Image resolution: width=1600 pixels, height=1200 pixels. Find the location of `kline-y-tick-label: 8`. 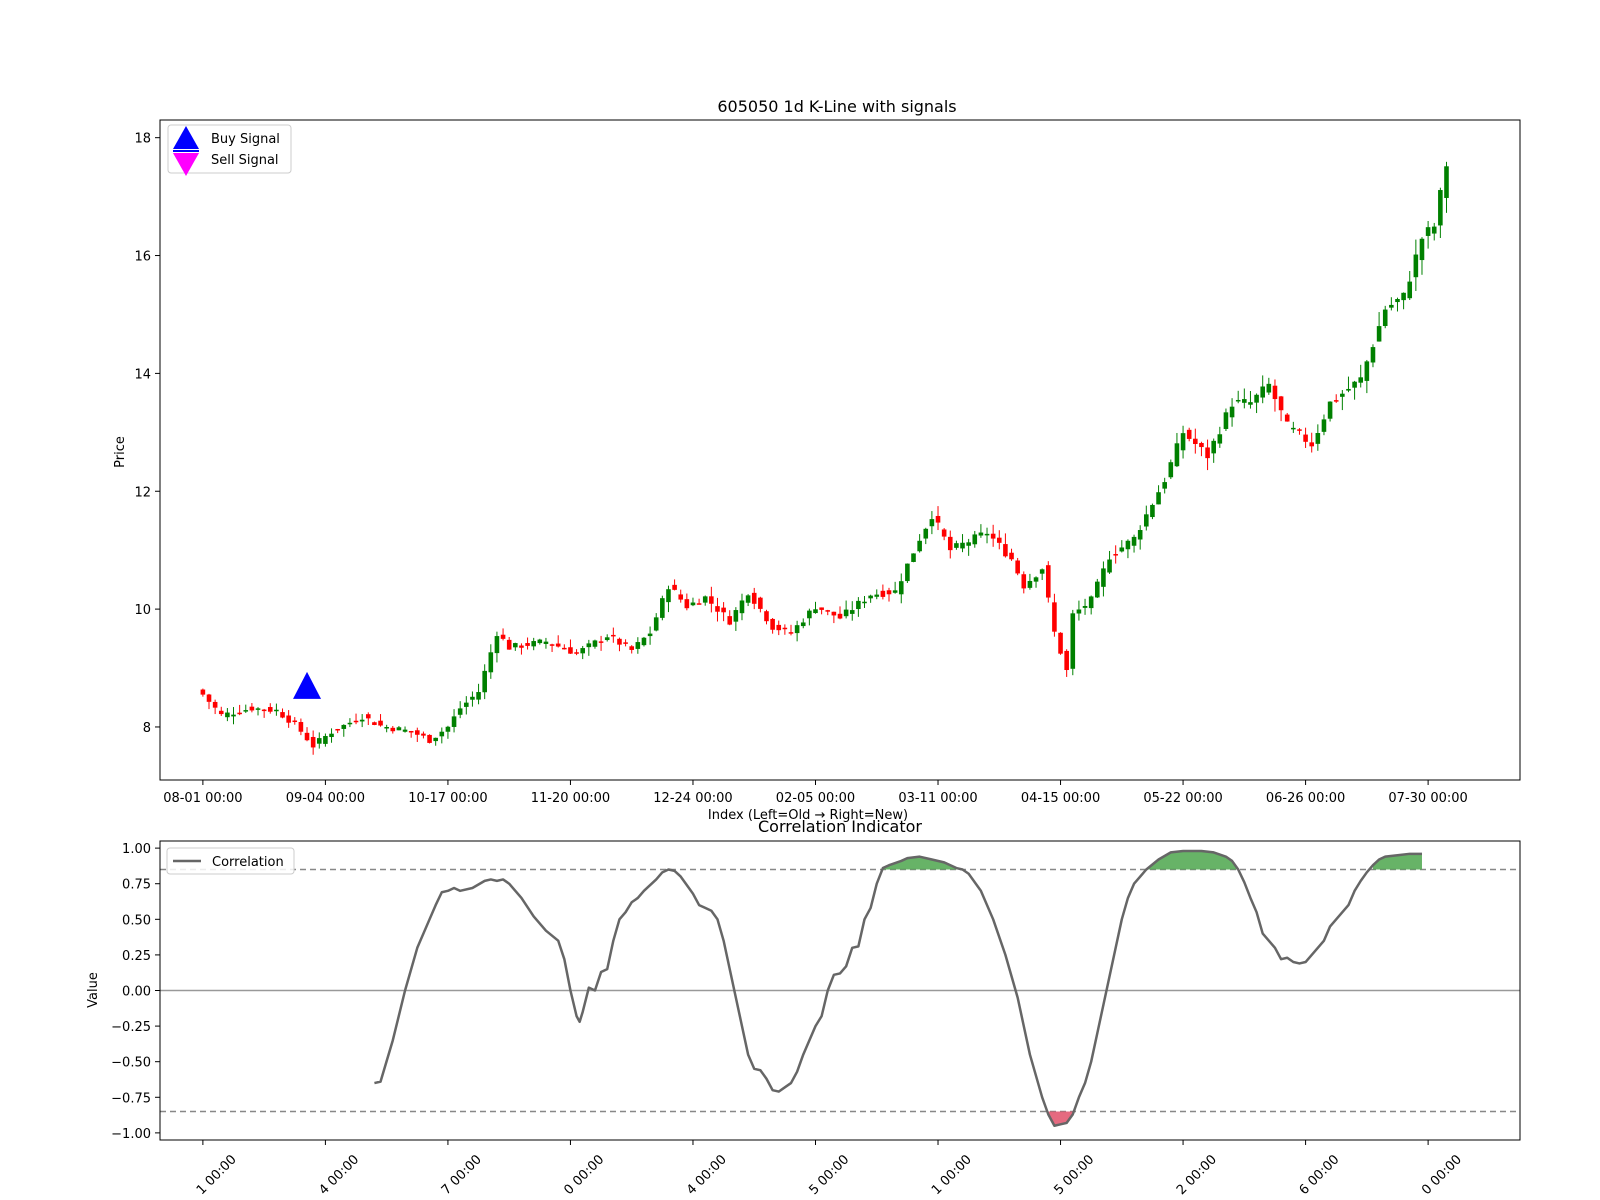

kline-y-tick-label: 8 is located at coordinates (147, 728).